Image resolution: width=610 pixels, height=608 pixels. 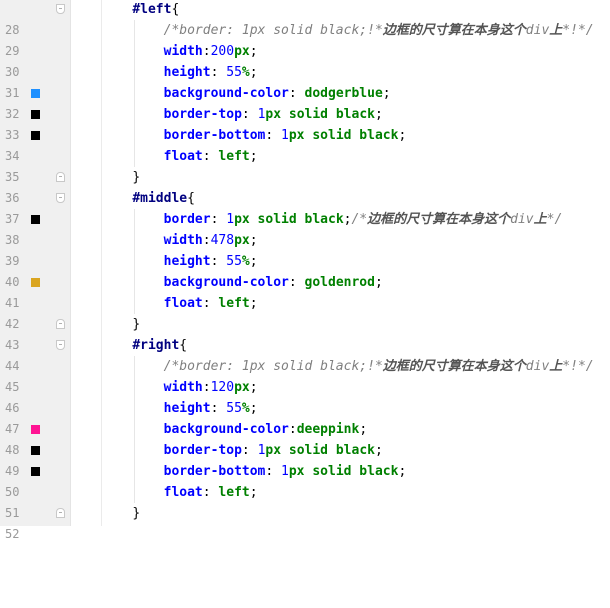 What do you see at coordinates (305, 60) in the screenshot?
I see `code-line: 30 width:200px;` at bounding box center [305, 60].